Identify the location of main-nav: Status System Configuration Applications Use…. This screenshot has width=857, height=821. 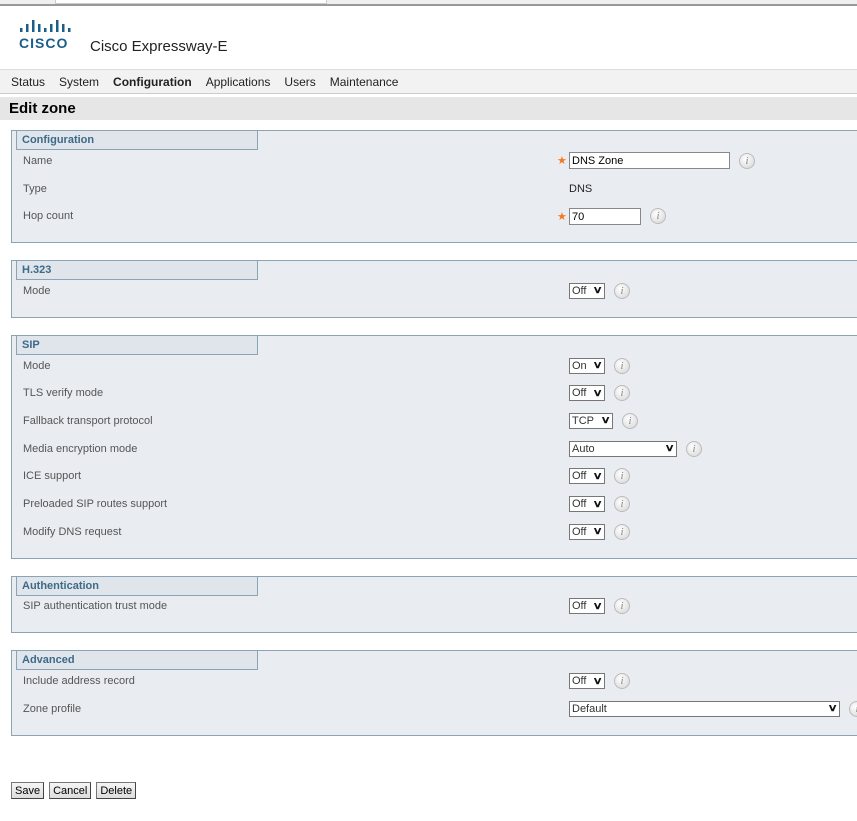
(428, 81).